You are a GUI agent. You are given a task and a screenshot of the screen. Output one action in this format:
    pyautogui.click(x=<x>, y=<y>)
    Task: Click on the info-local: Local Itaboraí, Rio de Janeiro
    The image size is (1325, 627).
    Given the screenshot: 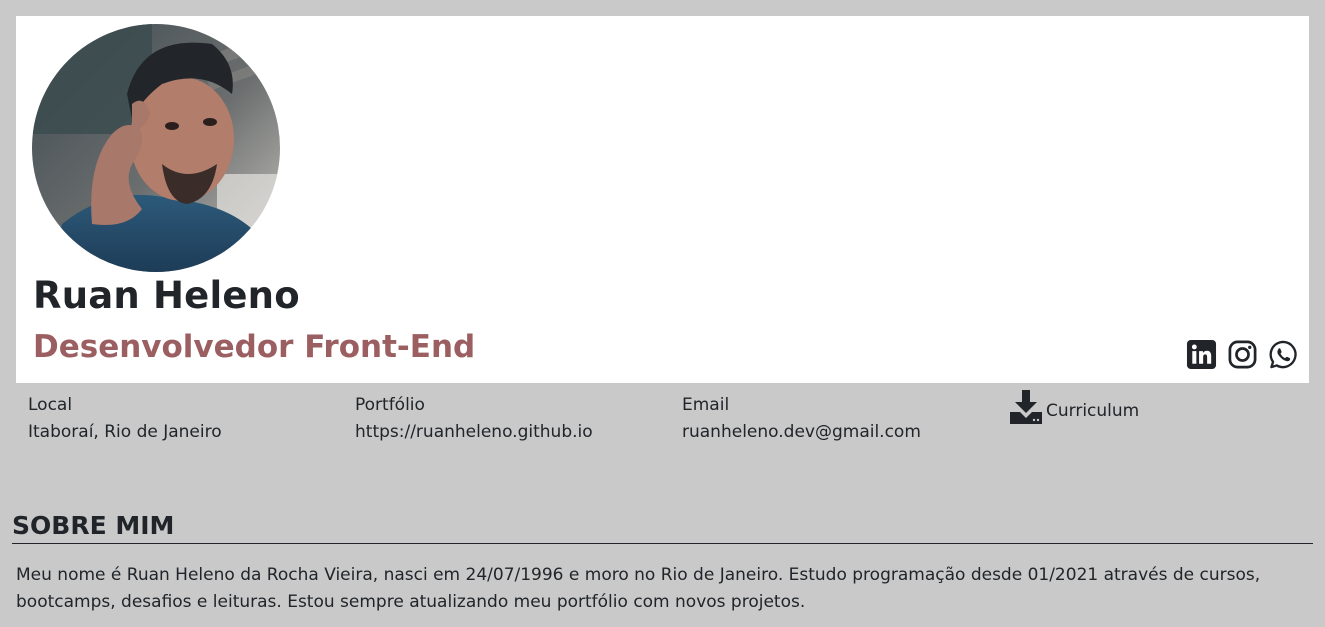 What is the action you would take?
    pyautogui.click(x=125, y=419)
    